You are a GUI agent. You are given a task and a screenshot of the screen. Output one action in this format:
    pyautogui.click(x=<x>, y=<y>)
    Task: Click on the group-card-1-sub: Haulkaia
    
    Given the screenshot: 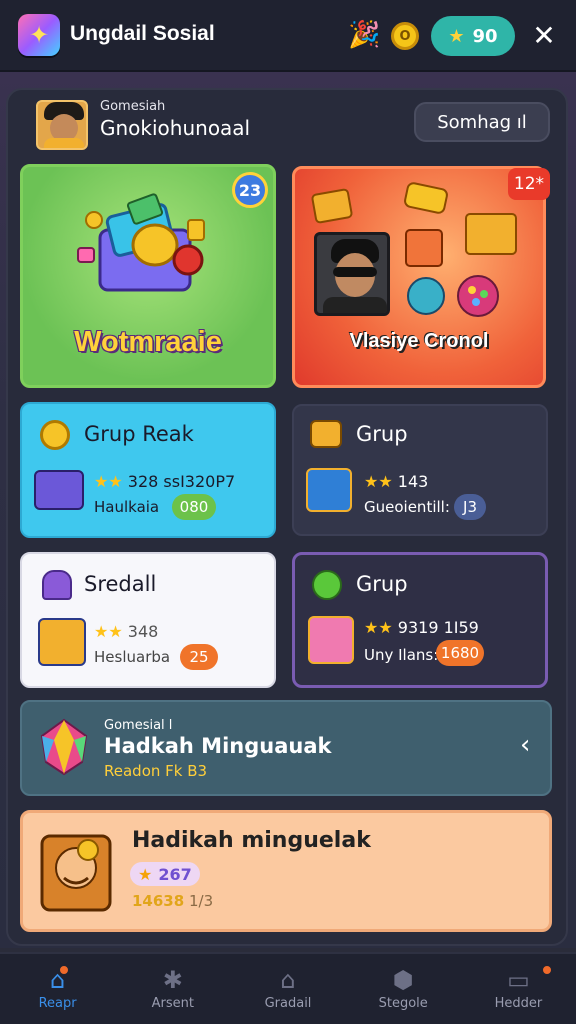 What is the action you would take?
    pyautogui.click(x=127, y=507)
    